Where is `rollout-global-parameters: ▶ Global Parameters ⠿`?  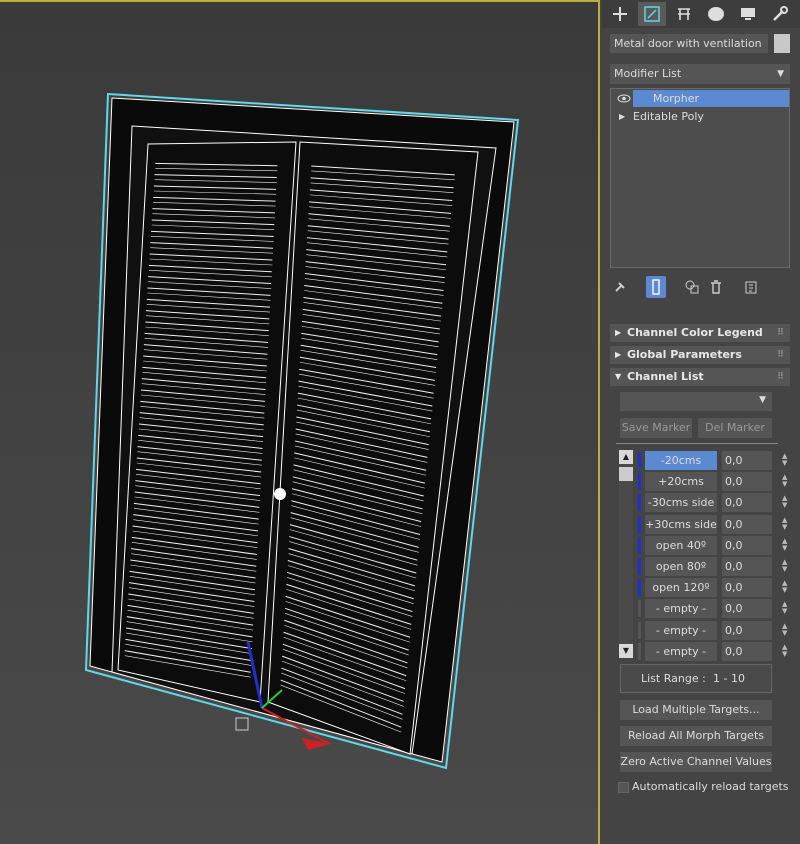 rollout-global-parameters: ▶ Global Parameters ⠿ is located at coordinates (700, 355).